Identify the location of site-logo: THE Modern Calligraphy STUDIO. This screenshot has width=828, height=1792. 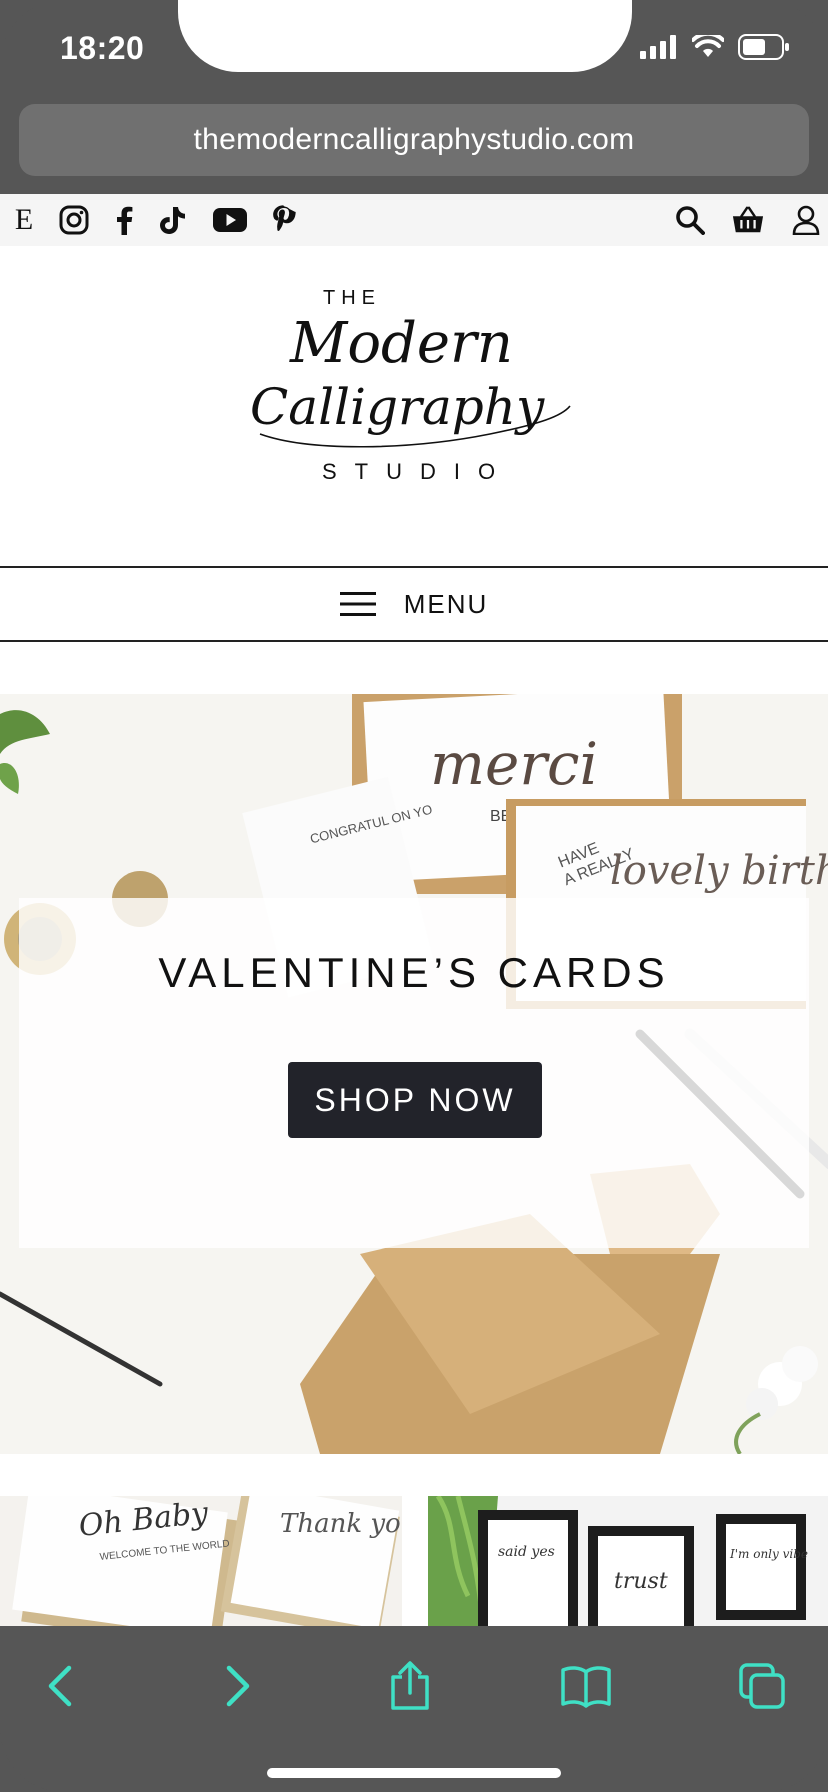
(415, 384).